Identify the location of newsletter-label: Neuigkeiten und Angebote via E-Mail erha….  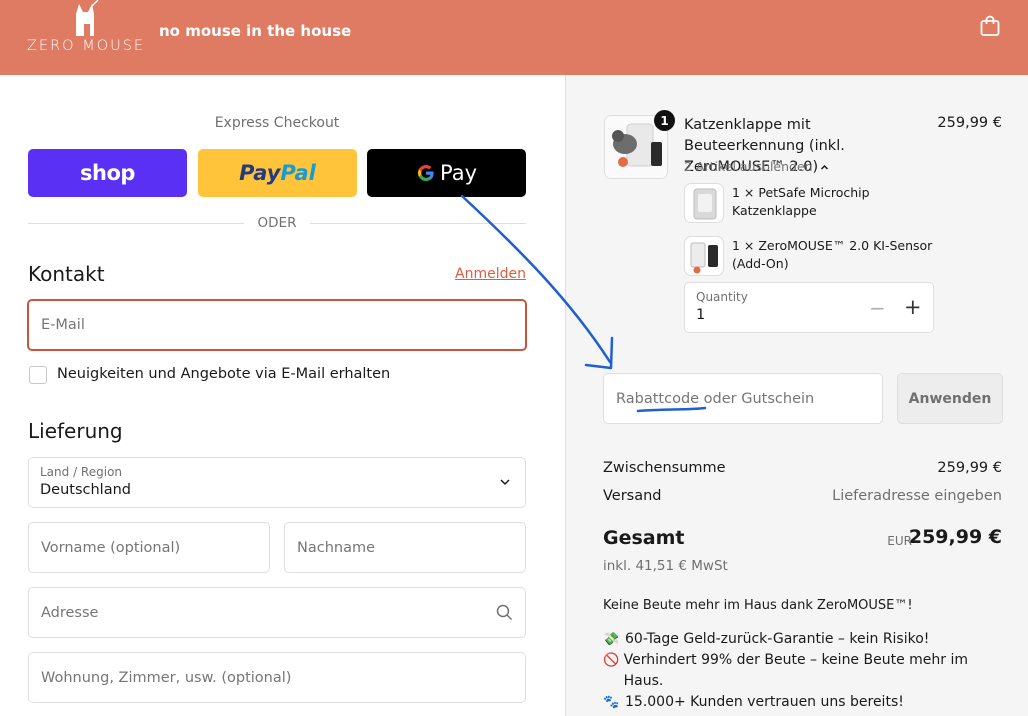
(224, 374).